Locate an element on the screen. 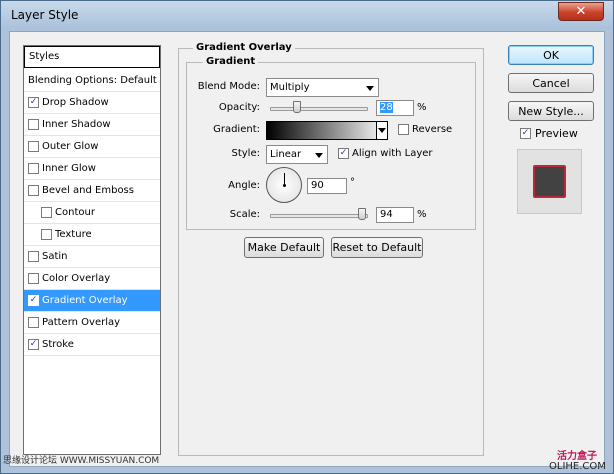 The height and width of the screenshot is (474, 614). styles-list-item: Texture is located at coordinates (92, 235).